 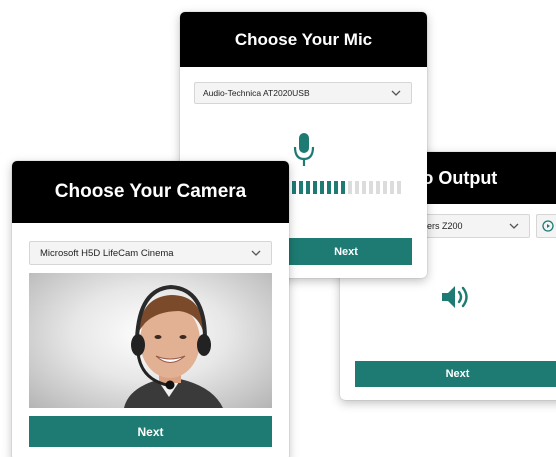 I want to click on camera-select: Microsoft H5D LifeCam Cinema, so click(x=150, y=253).